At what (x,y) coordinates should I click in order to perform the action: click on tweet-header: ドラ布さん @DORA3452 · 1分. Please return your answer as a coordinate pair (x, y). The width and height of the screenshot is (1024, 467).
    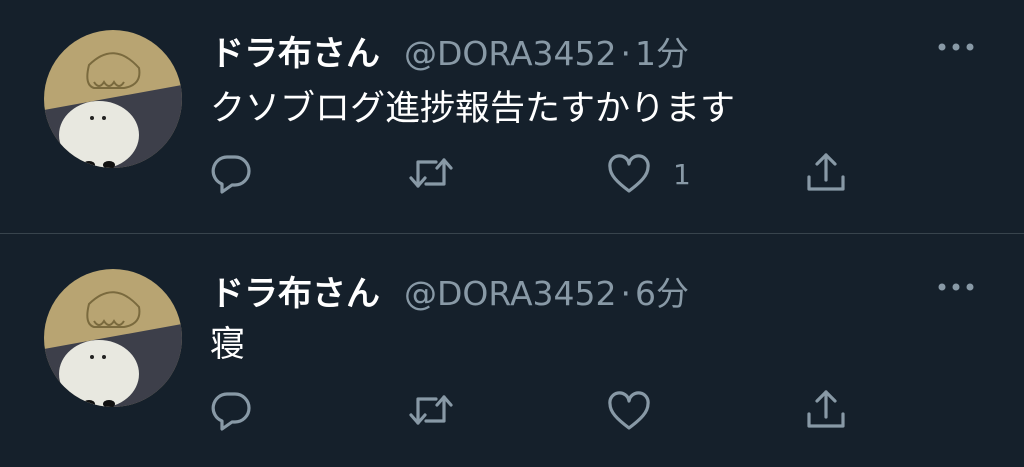
    Looking at the image, I should click on (449, 50).